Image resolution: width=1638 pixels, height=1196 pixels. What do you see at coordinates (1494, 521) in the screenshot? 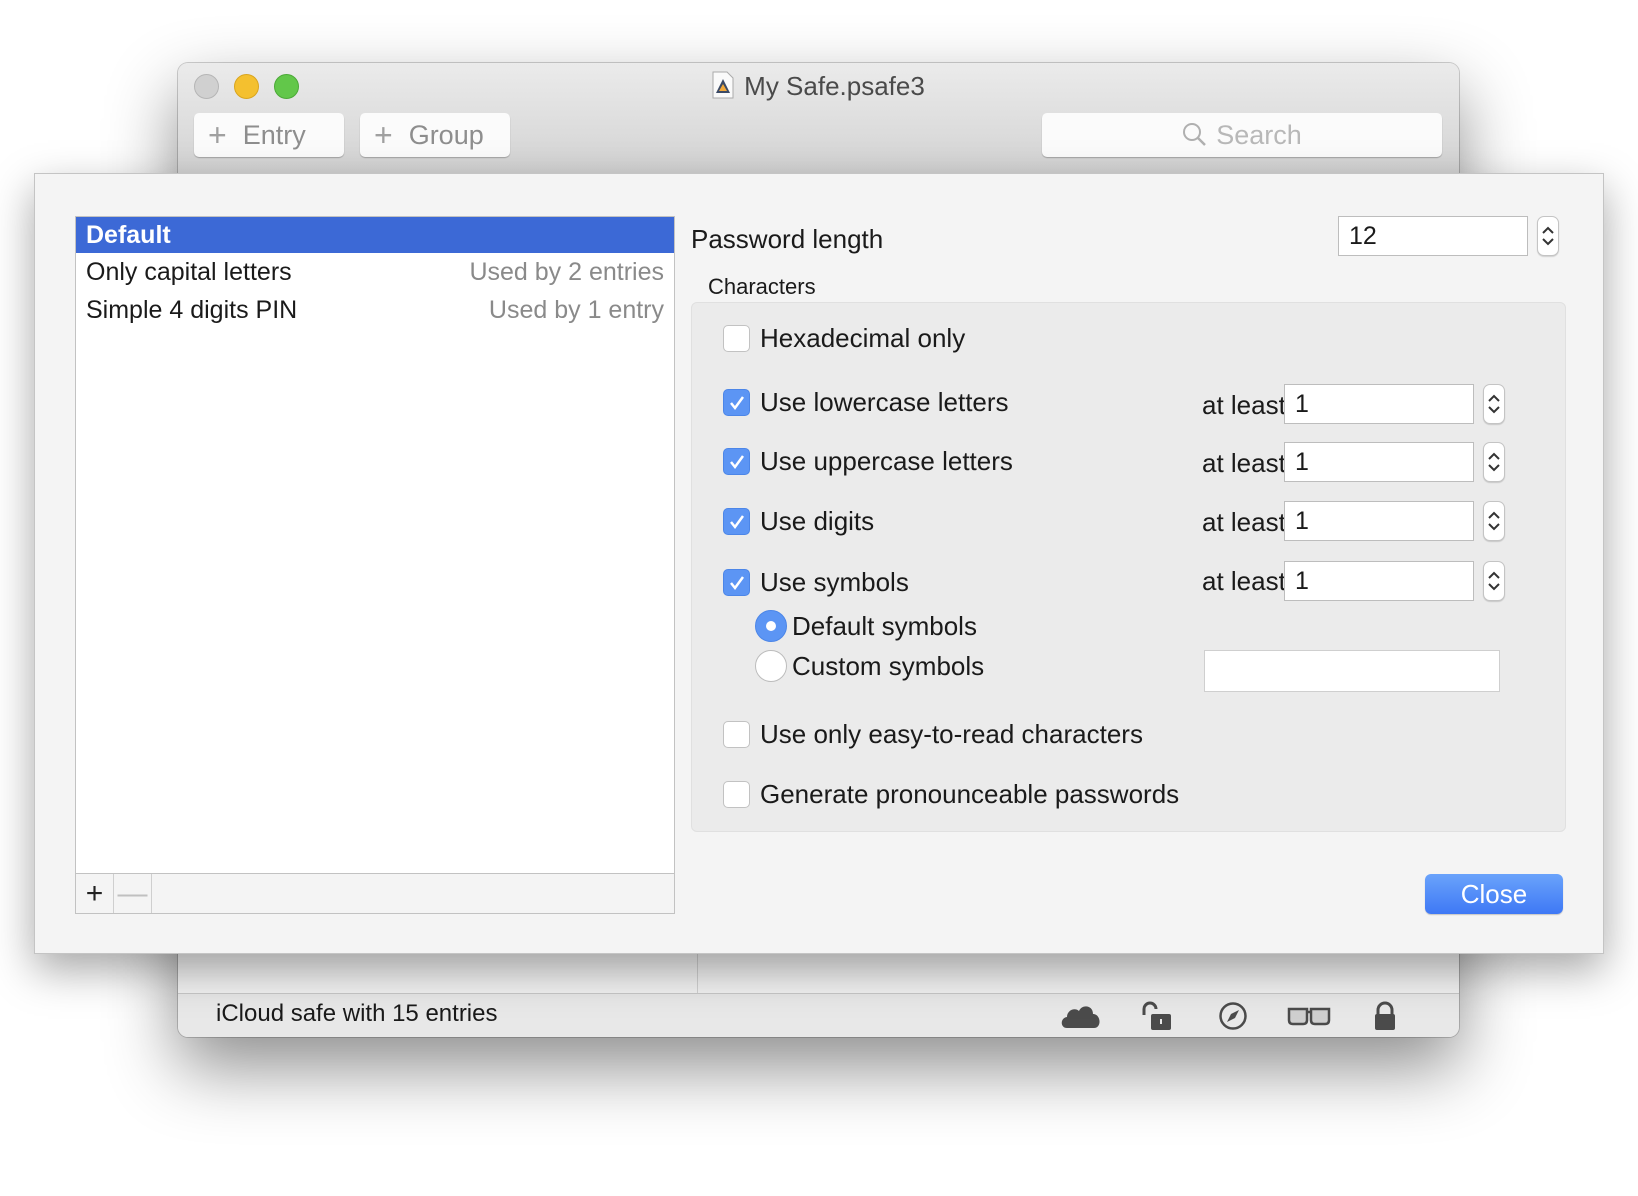
I see `digits-min-stepper` at bounding box center [1494, 521].